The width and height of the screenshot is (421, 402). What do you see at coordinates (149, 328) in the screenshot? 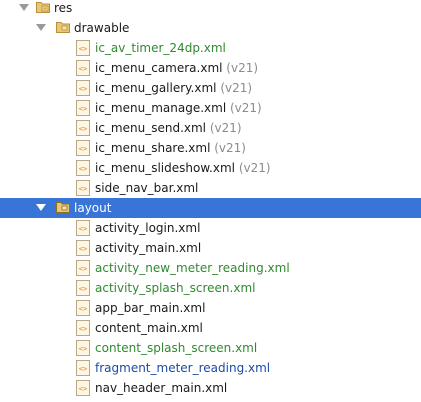
I see `file-name: content_main.xml` at bounding box center [149, 328].